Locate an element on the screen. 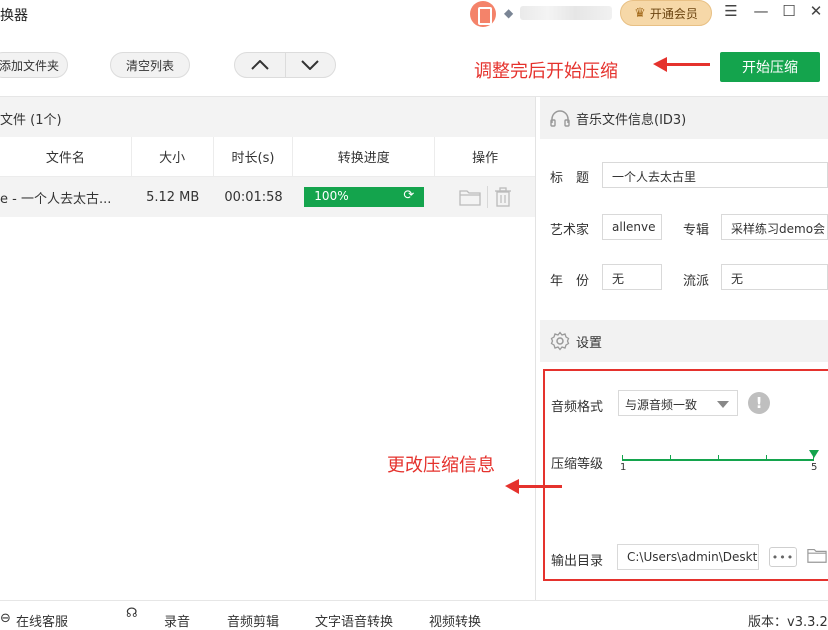 This screenshot has height=630, width=828. window-title: 换器 is located at coordinates (14, 16).